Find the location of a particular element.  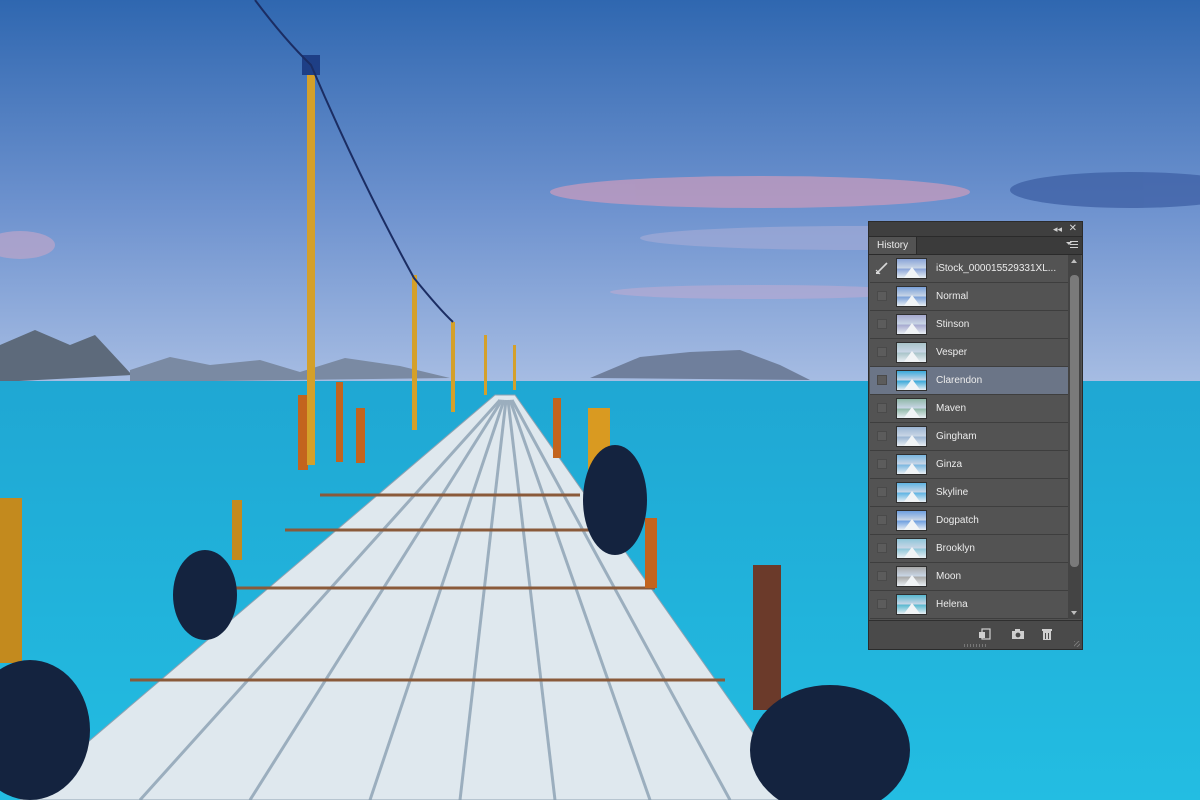

history-item-label: Brooklyn is located at coordinates (955, 548).